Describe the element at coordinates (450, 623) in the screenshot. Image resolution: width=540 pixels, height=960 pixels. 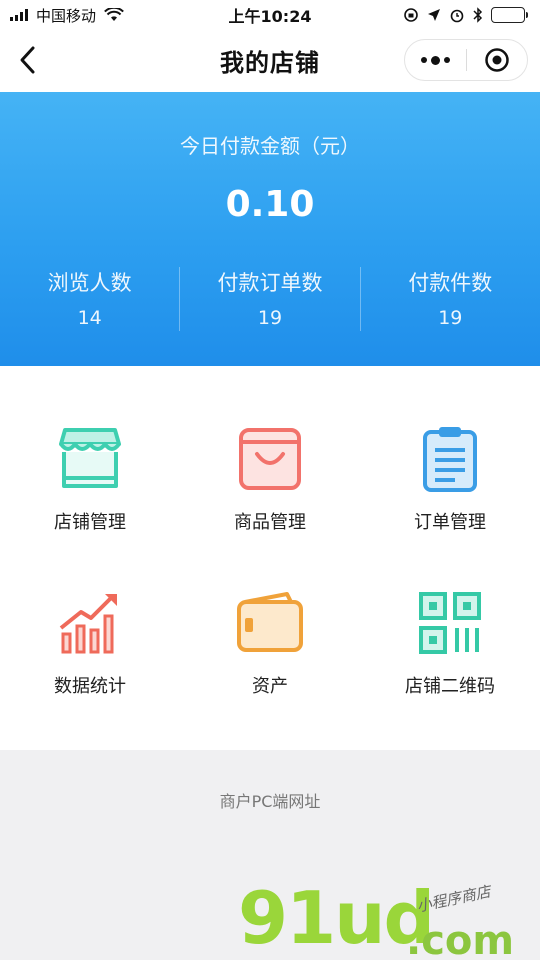
I see `qr-code-icon` at that location.